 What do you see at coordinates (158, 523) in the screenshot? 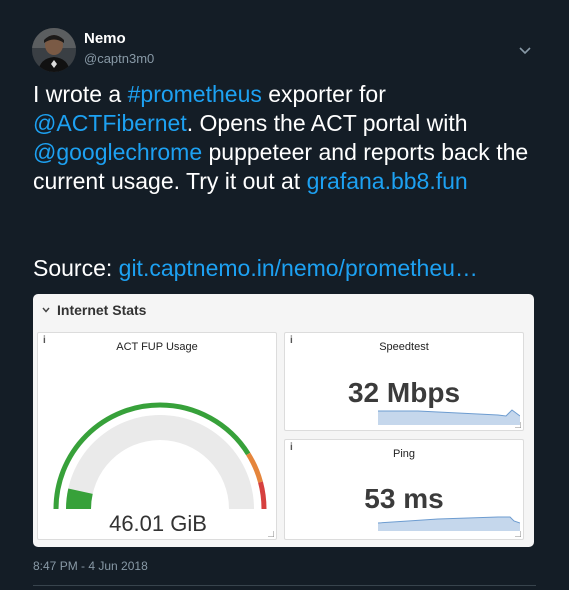
I see `gauge-value: 46.01 GiB` at bounding box center [158, 523].